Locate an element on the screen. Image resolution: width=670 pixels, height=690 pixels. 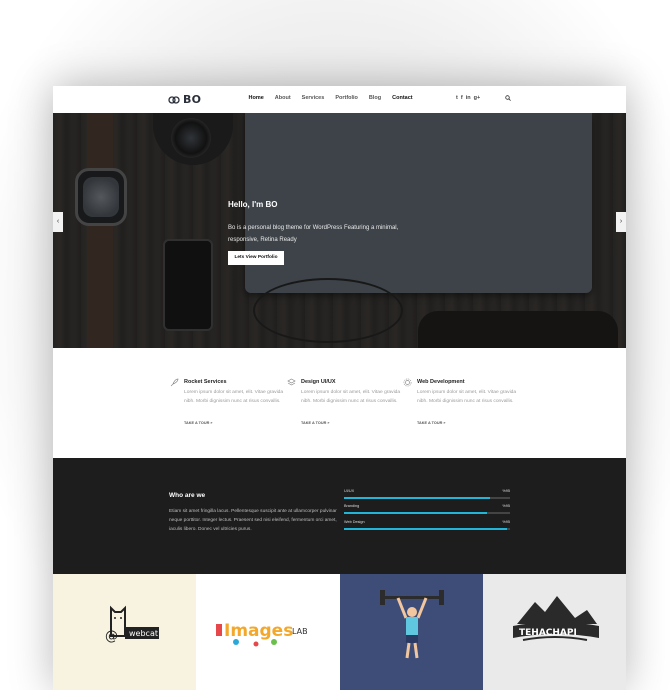
portfolio-item-tehachapi: TEHACHAPI is located at coordinates (554, 632).